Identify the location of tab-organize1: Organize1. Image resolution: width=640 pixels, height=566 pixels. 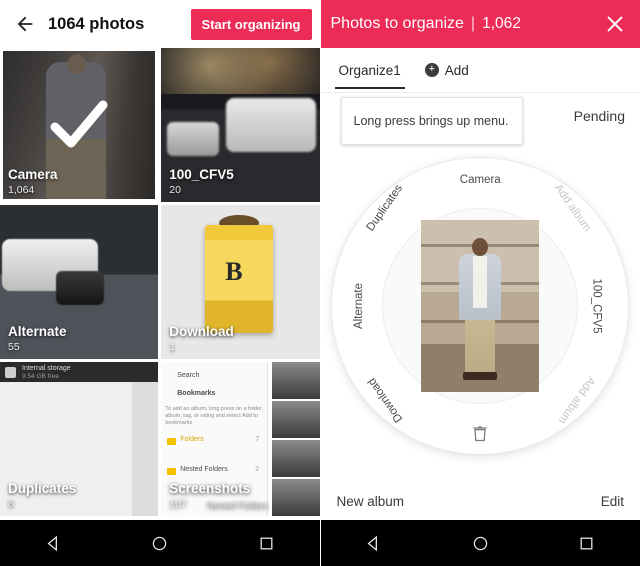
(370, 70).